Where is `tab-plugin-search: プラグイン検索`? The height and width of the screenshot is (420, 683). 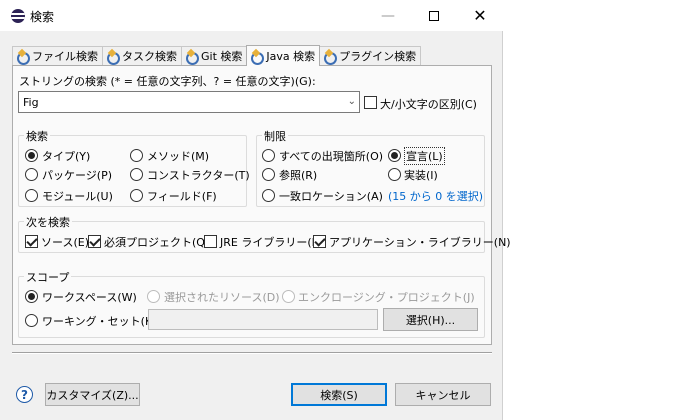
tab-plugin-search: プラグイン検索 is located at coordinates (370, 55).